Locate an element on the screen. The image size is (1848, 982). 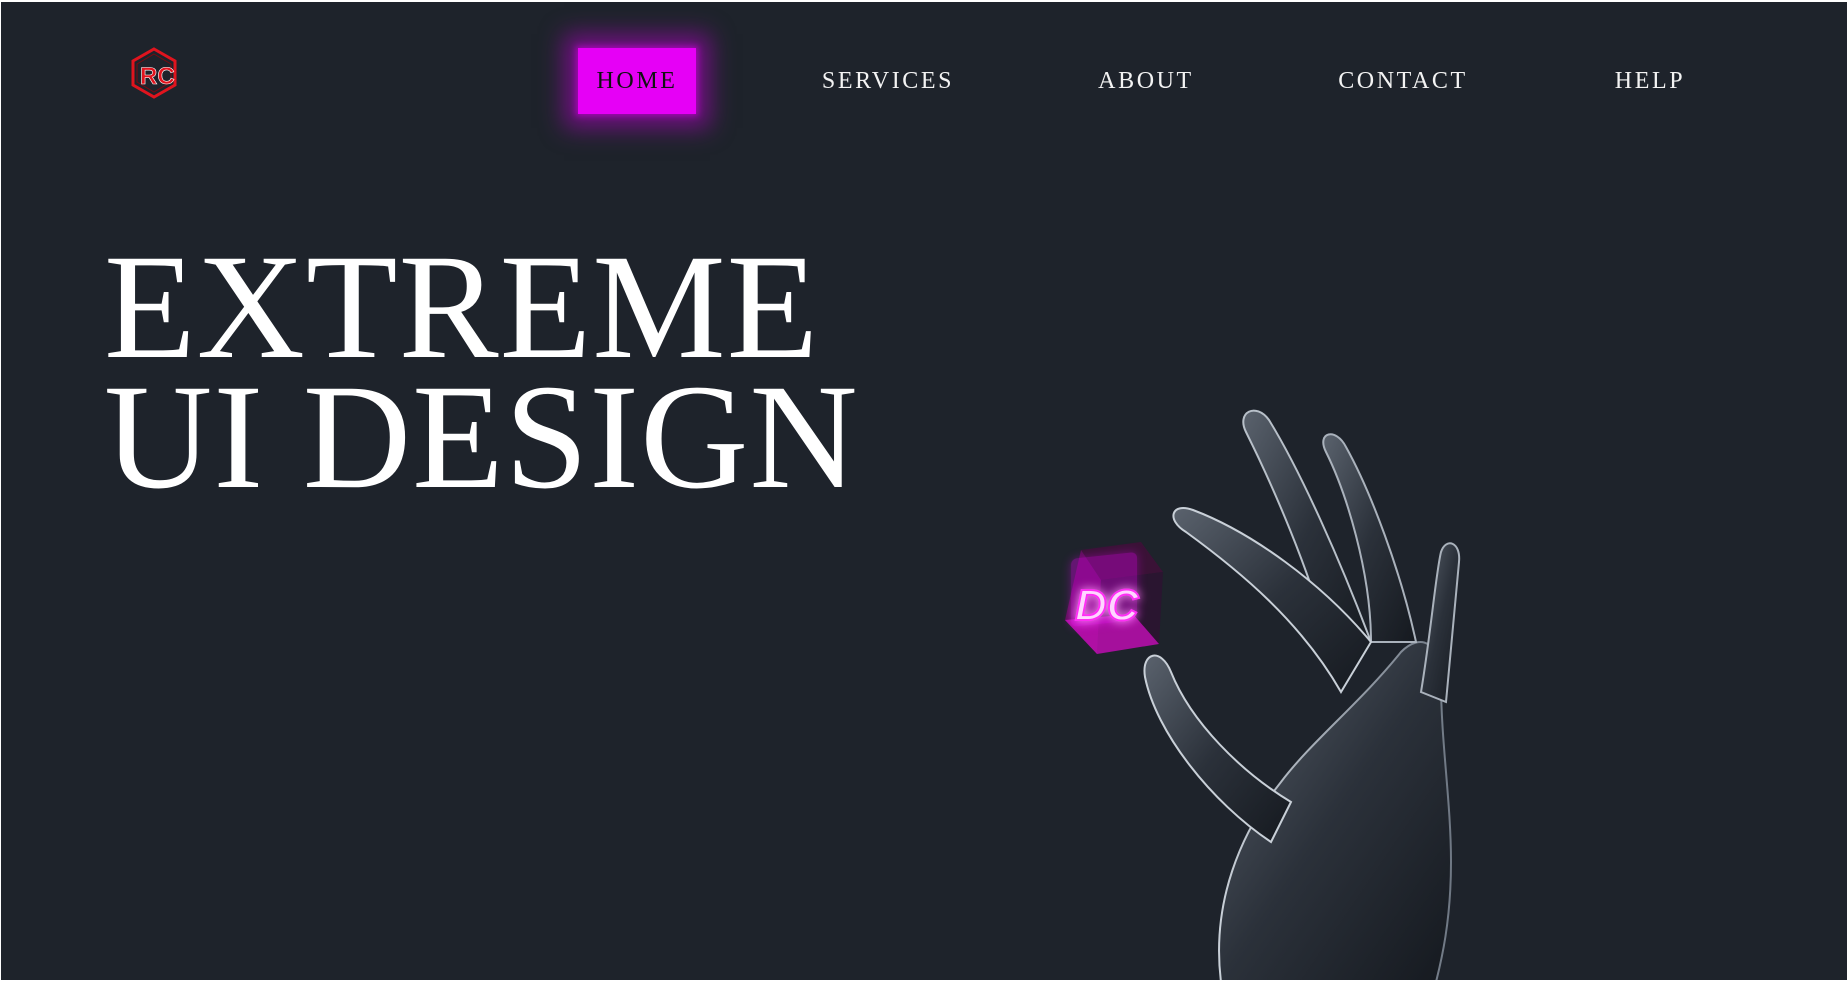
nav-item-help: HELP is located at coordinates (1650, 81).